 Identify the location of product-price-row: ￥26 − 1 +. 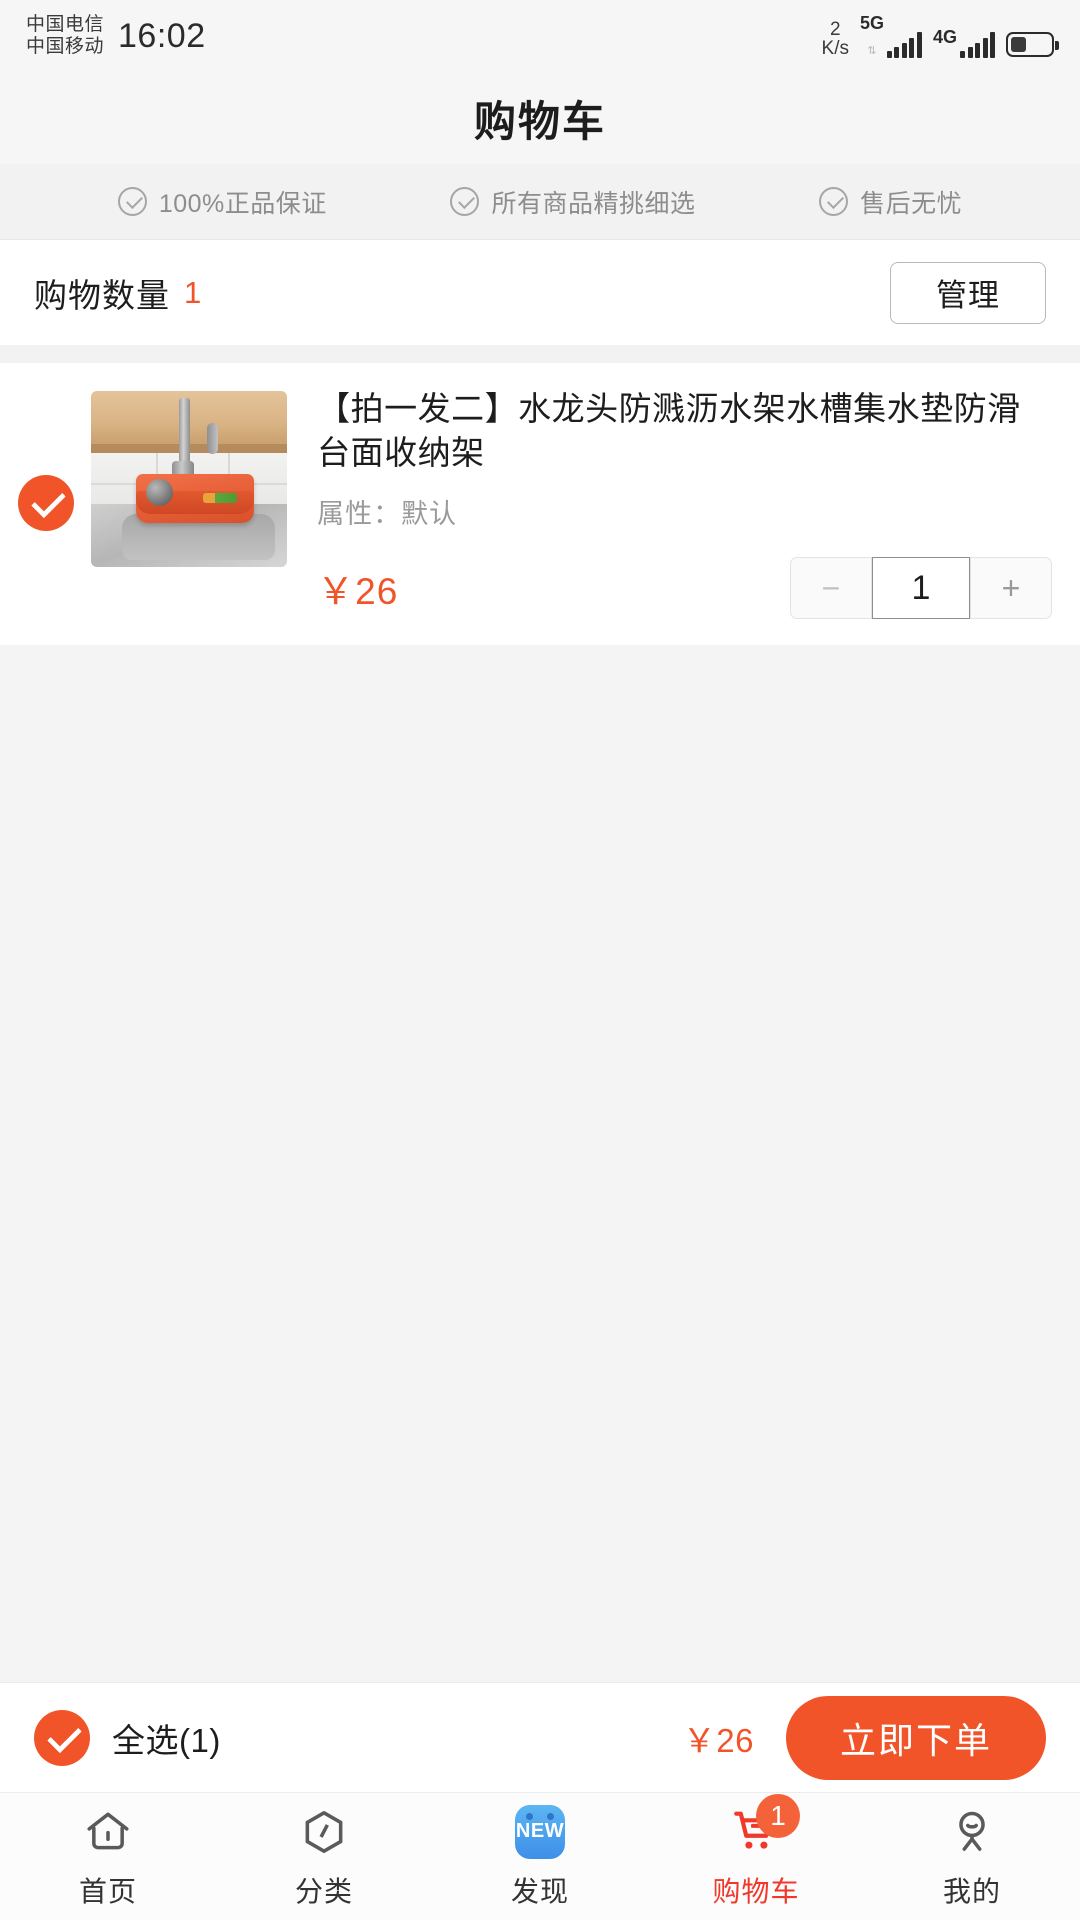
(684, 588).